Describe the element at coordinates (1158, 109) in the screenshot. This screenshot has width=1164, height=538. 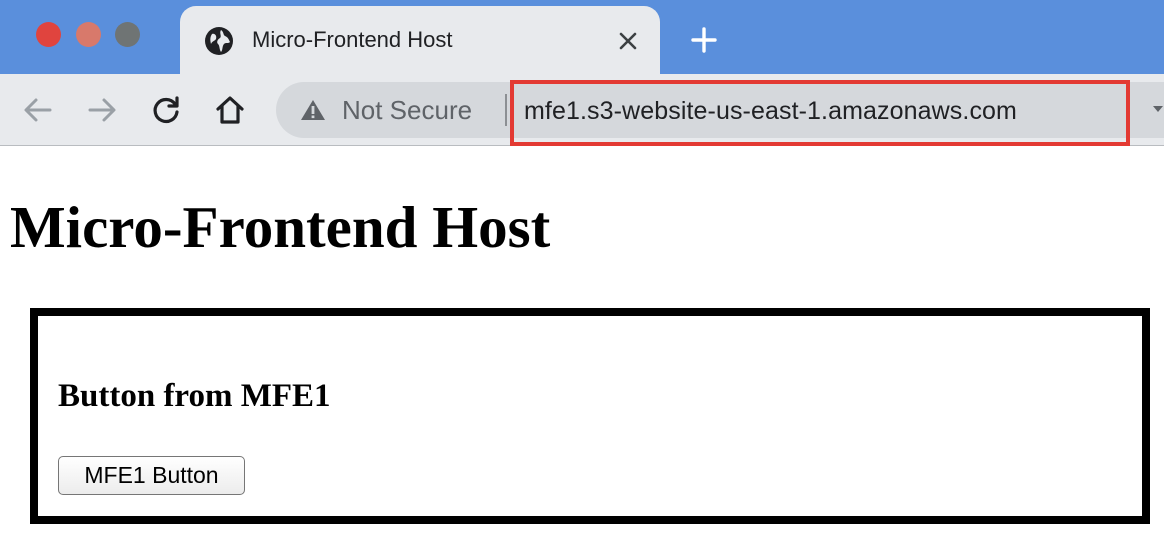
I see `chevron-down-icon` at that location.